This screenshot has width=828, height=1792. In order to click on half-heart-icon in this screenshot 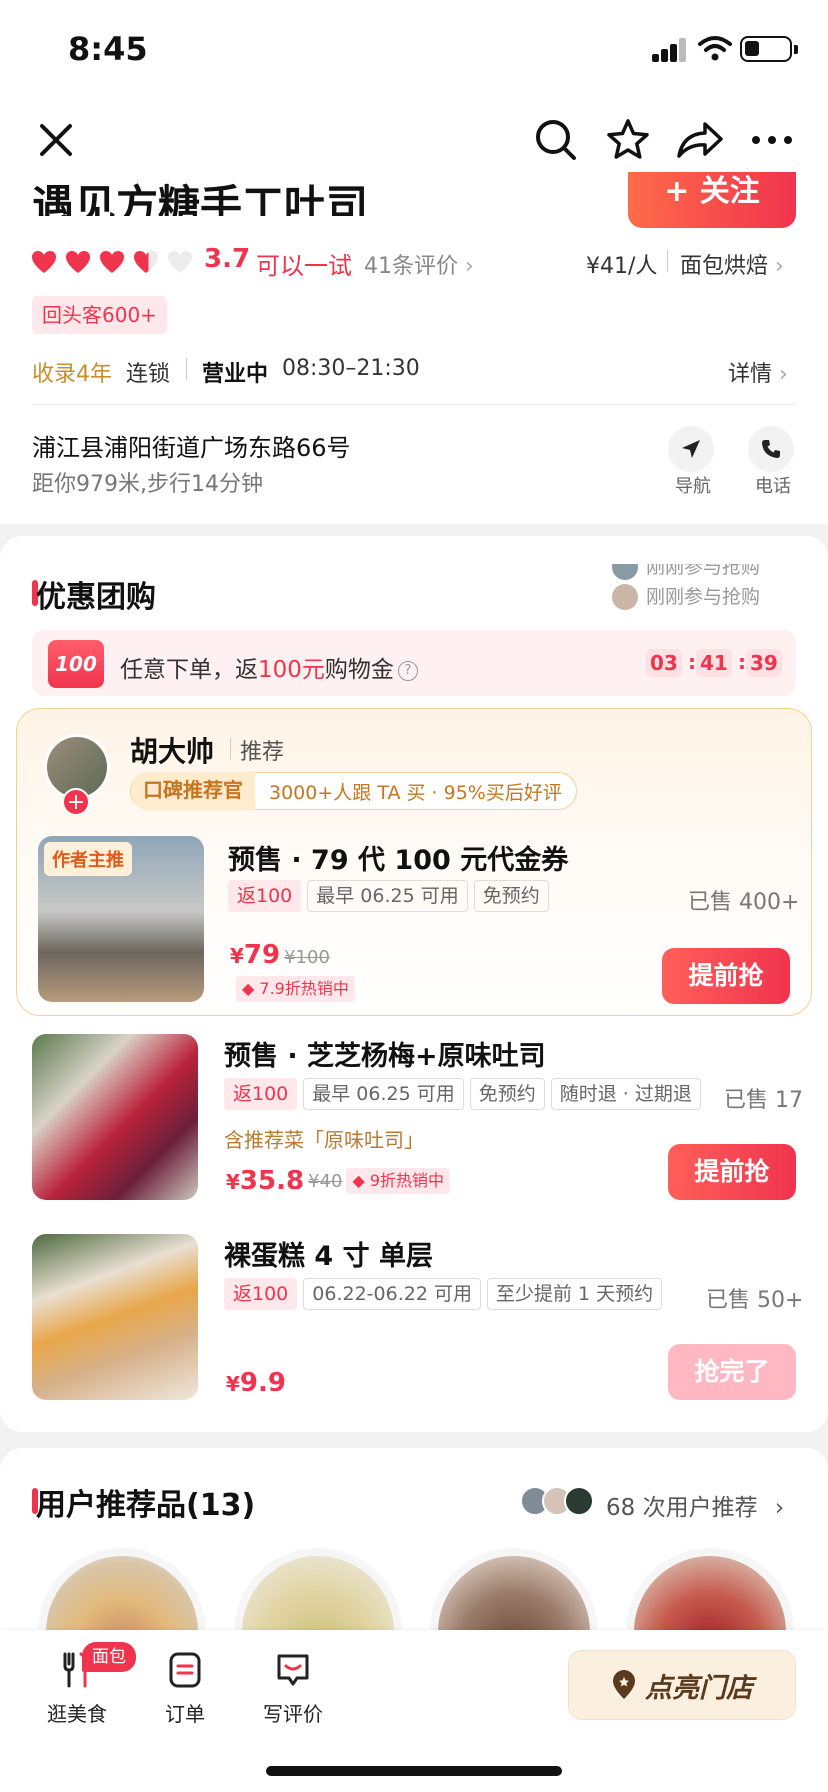, I will do `click(146, 262)`.